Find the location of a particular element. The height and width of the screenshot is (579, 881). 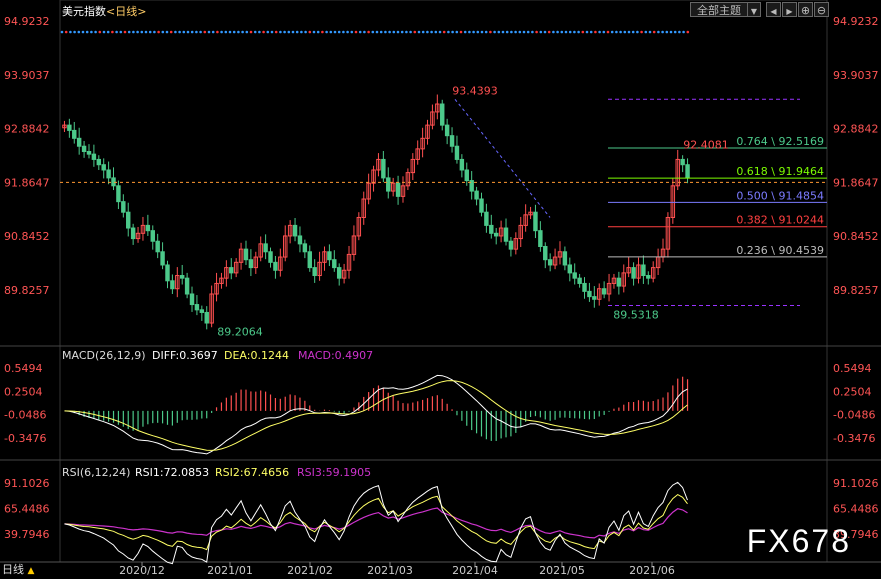

rsi1-line is located at coordinates (376, 523).